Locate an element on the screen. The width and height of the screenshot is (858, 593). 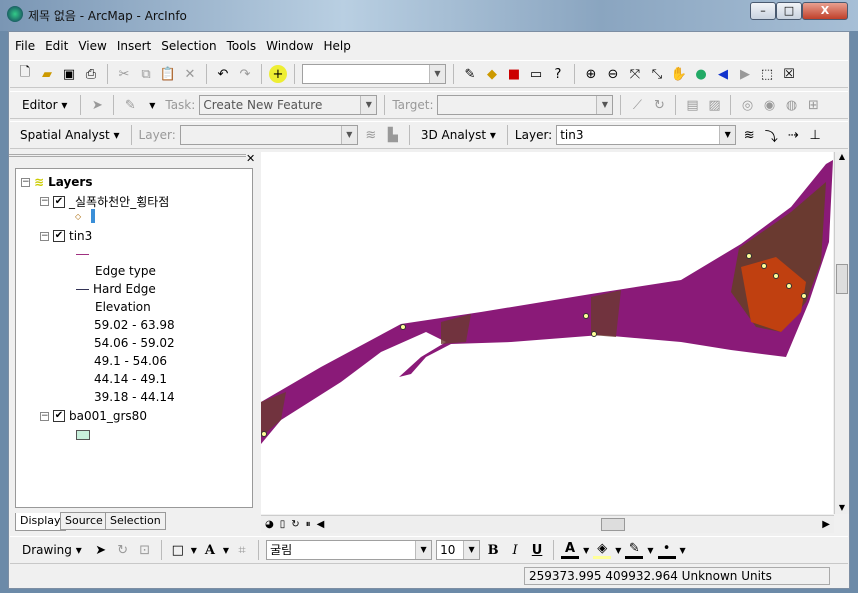
menu-file: File is located at coordinates (25, 46).